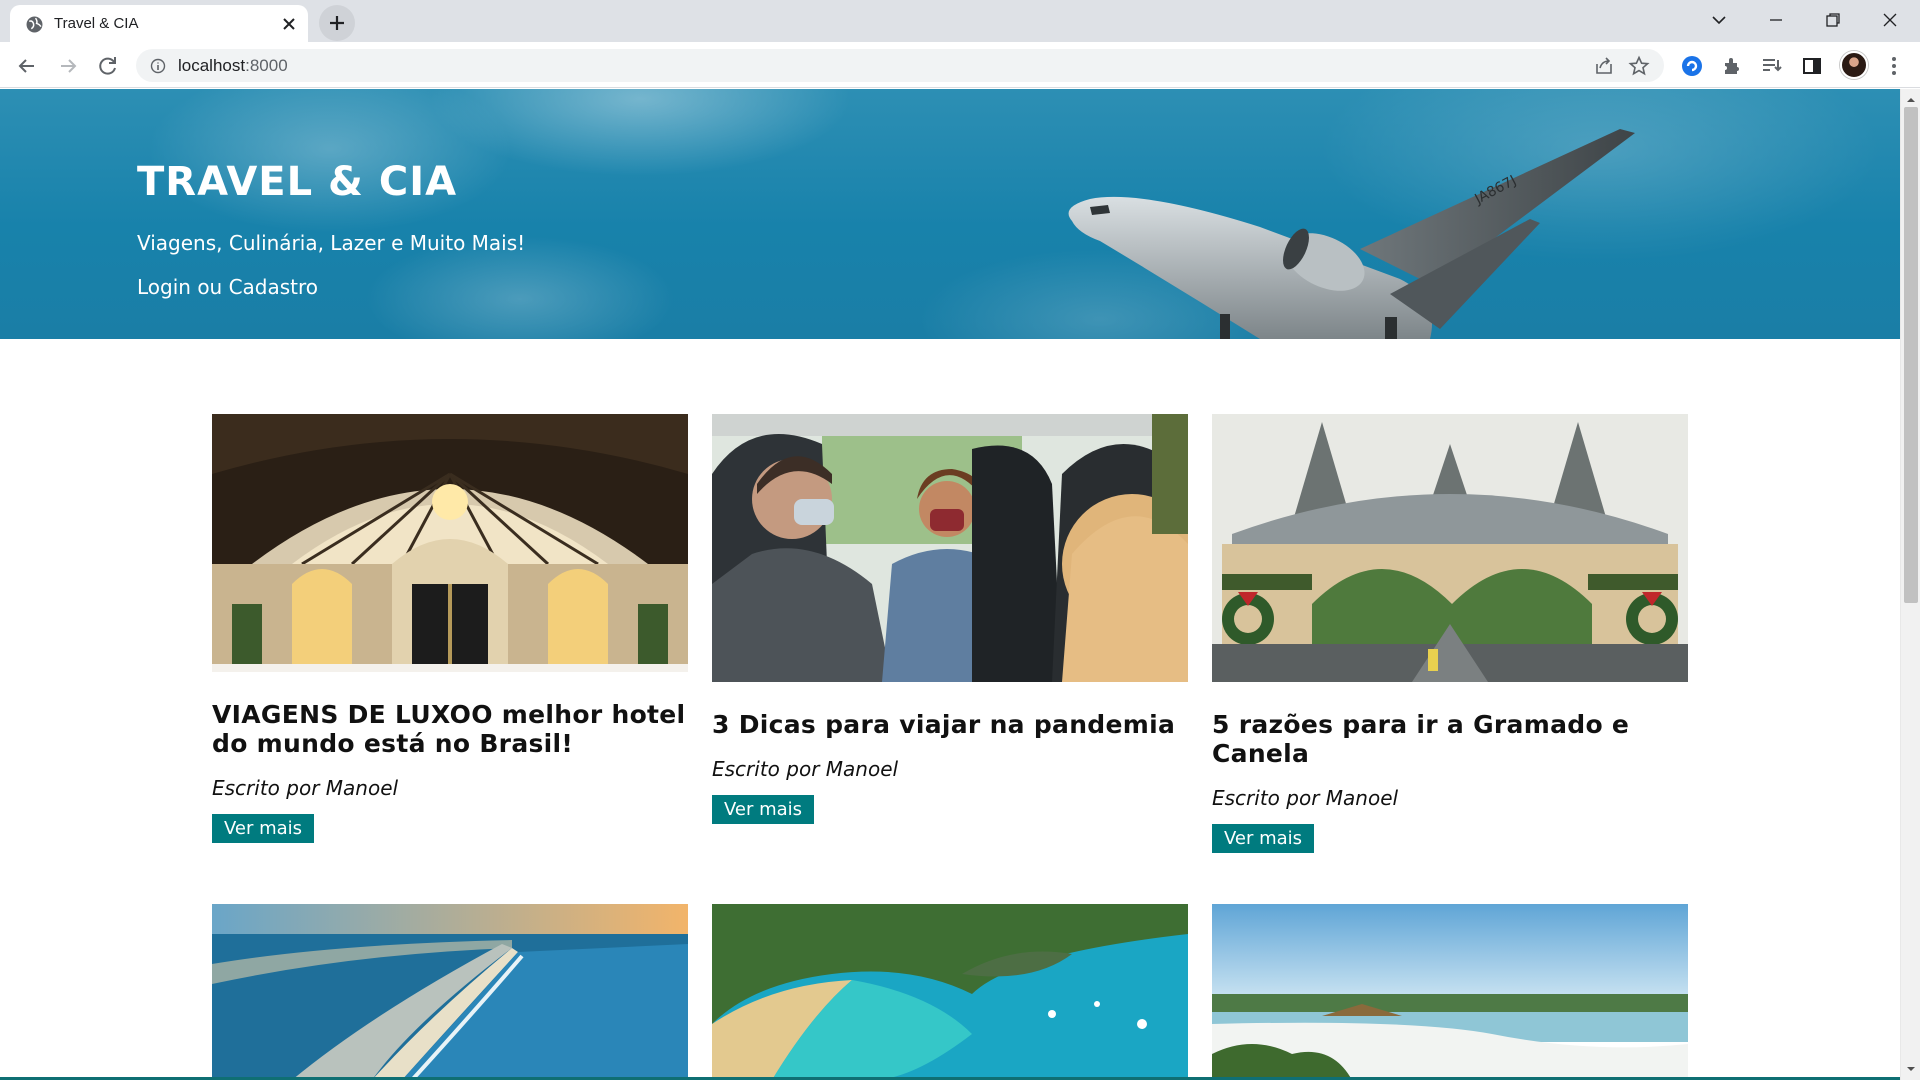 The height and width of the screenshot is (1080, 1920). Describe the element at coordinates (68, 66) in the screenshot. I see `forward-arrow-icon` at that location.